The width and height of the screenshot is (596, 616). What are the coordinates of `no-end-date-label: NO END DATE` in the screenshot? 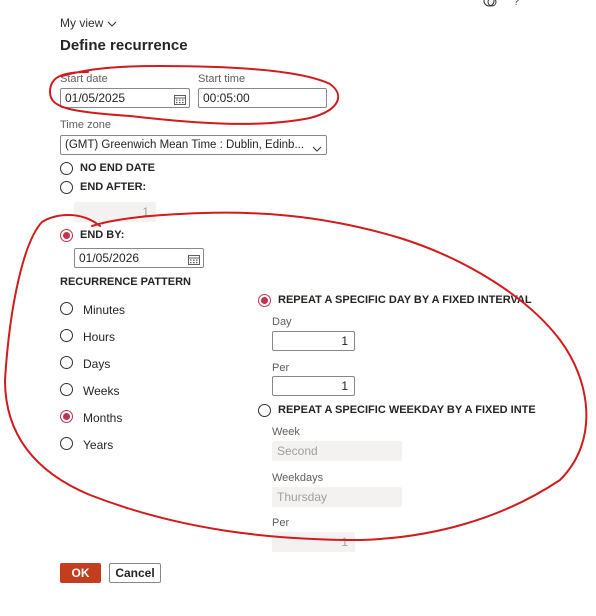 It's located at (117, 168).